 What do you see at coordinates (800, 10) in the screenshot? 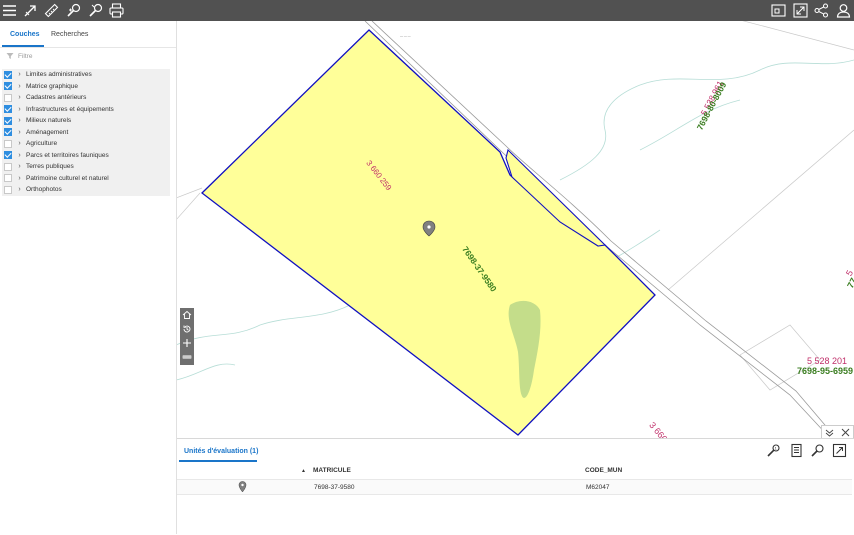
I see `fullscreen-icon` at bounding box center [800, 10].